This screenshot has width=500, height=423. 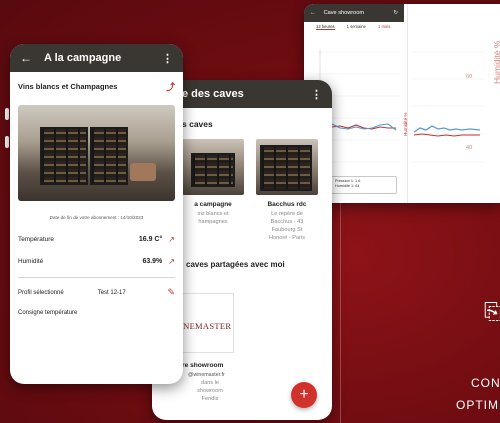 What do you see at coordinates (152, 261) in the screenshot?
I see `humidity-value: 63.9%` at bounding box center [152, 261].